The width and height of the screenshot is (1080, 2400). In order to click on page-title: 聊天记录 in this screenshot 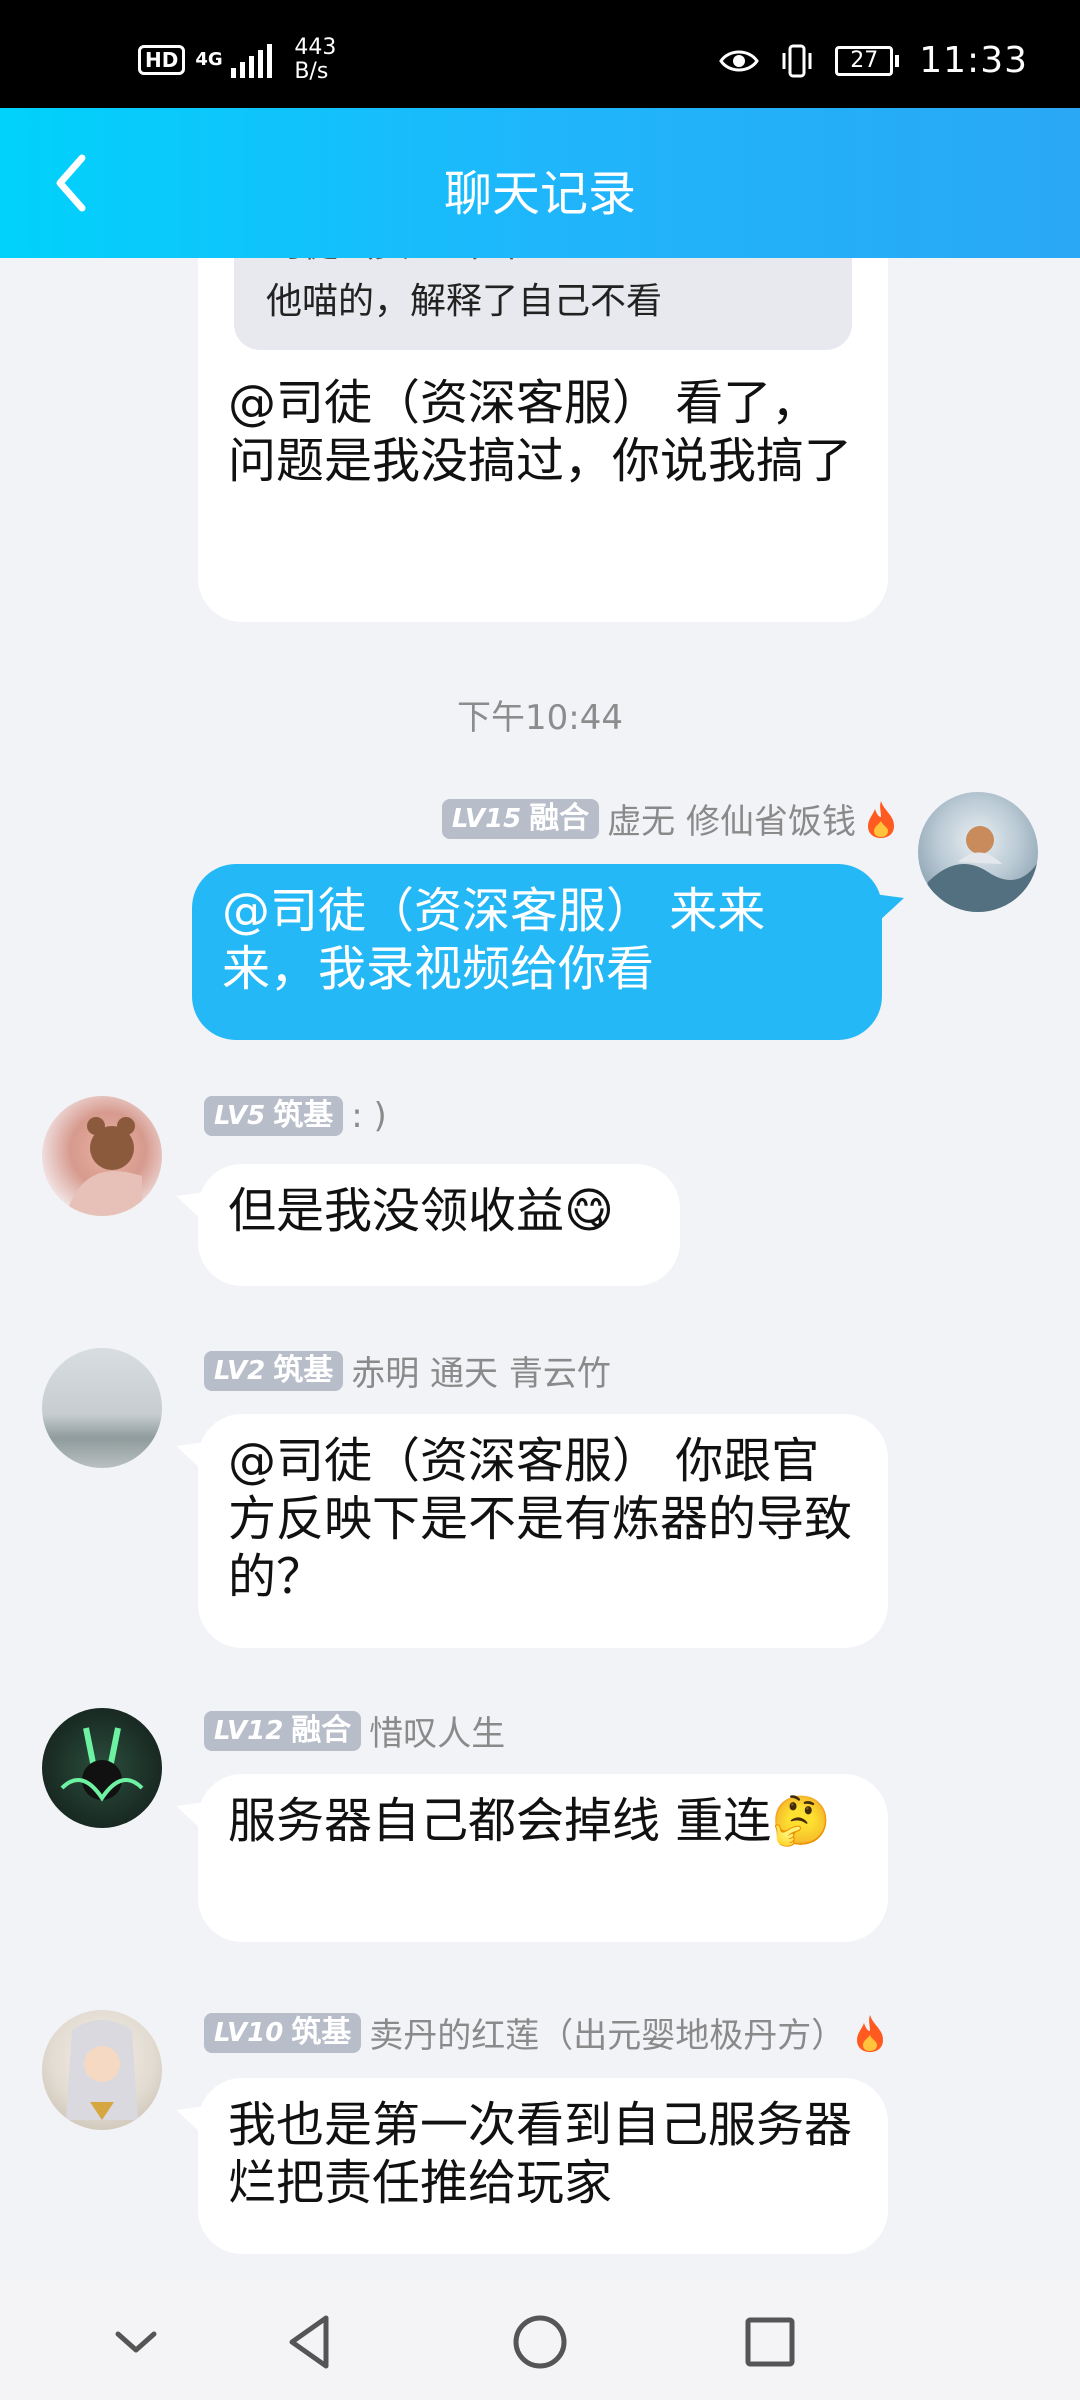, I will do `click(539, 194)`.